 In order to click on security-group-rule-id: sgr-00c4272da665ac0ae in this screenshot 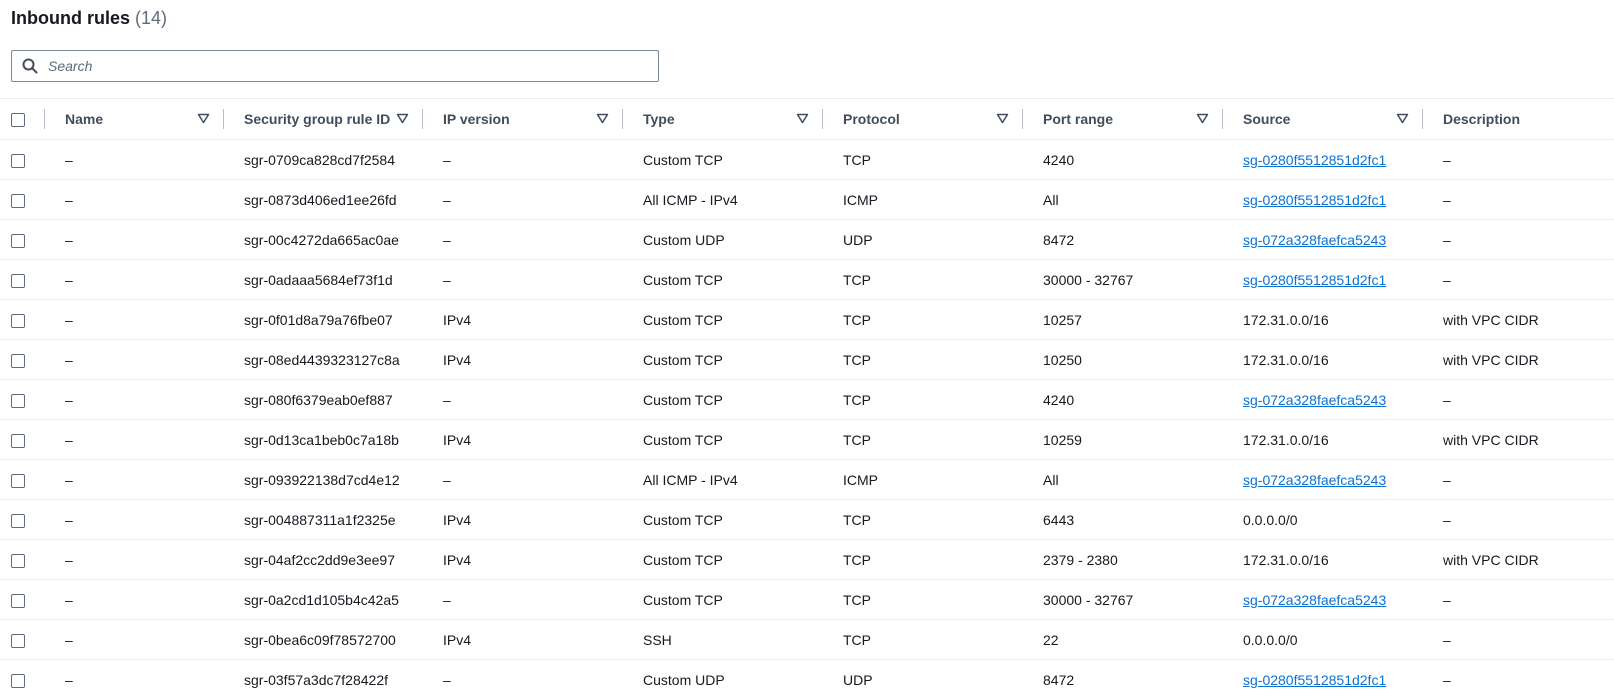, I will do `click(321, 239)`.